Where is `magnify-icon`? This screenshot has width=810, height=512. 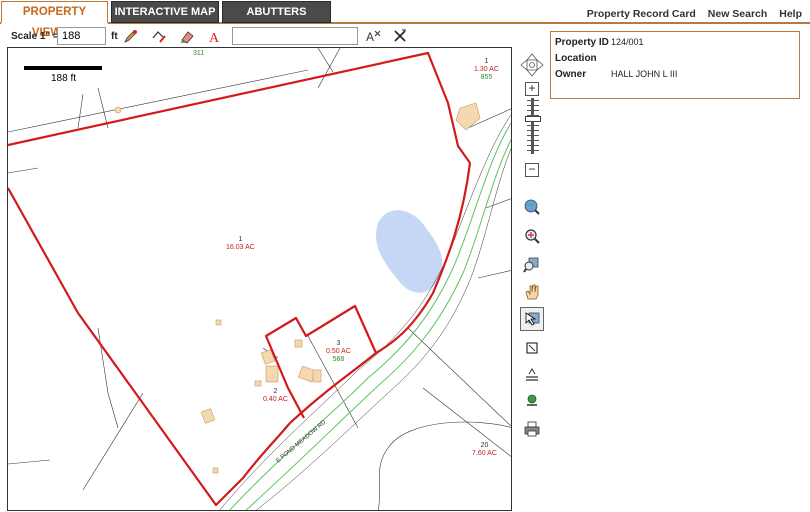
magnify-icon is located at coordinates (532, 236).